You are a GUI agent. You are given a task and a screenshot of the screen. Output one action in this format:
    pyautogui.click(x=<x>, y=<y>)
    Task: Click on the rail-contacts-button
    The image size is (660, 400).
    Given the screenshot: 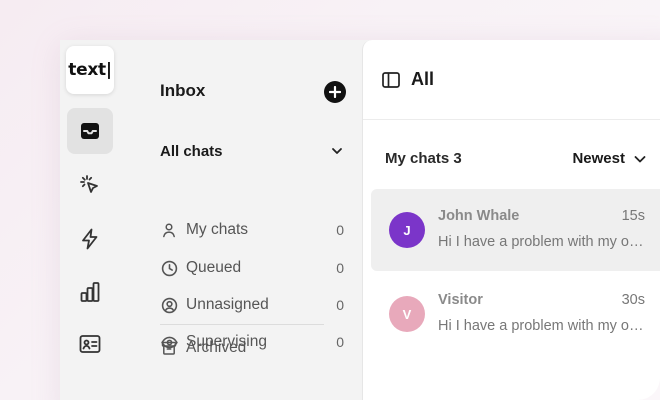 What is the action you would take?
    pyautogui.click(x=90, y=344)
    